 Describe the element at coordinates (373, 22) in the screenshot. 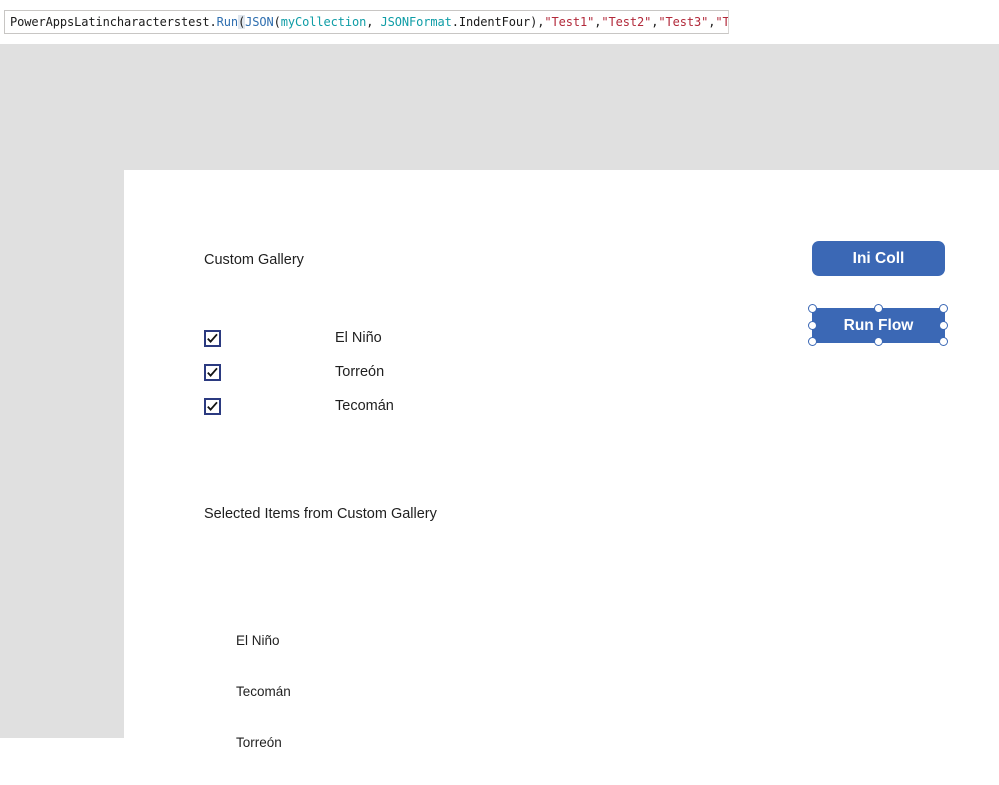

I see `formula-token: ,` at that location.